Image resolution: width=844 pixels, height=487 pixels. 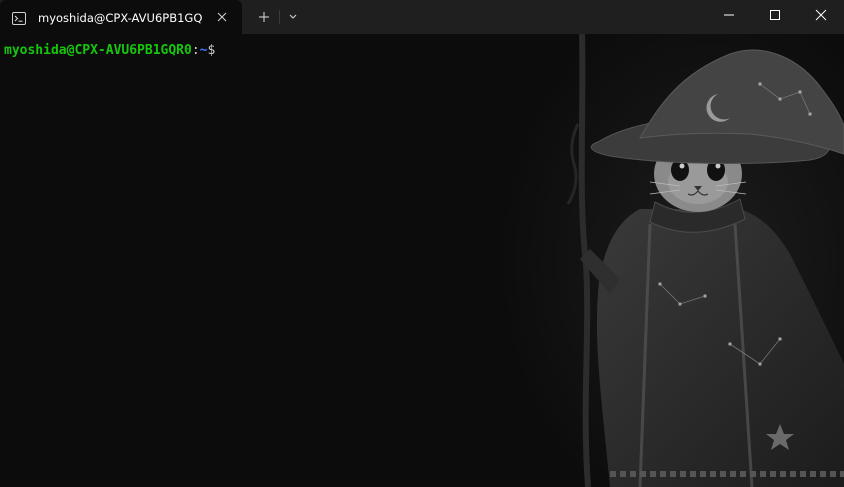 I want to click on new-tab-button, so click(x=264, y=17).